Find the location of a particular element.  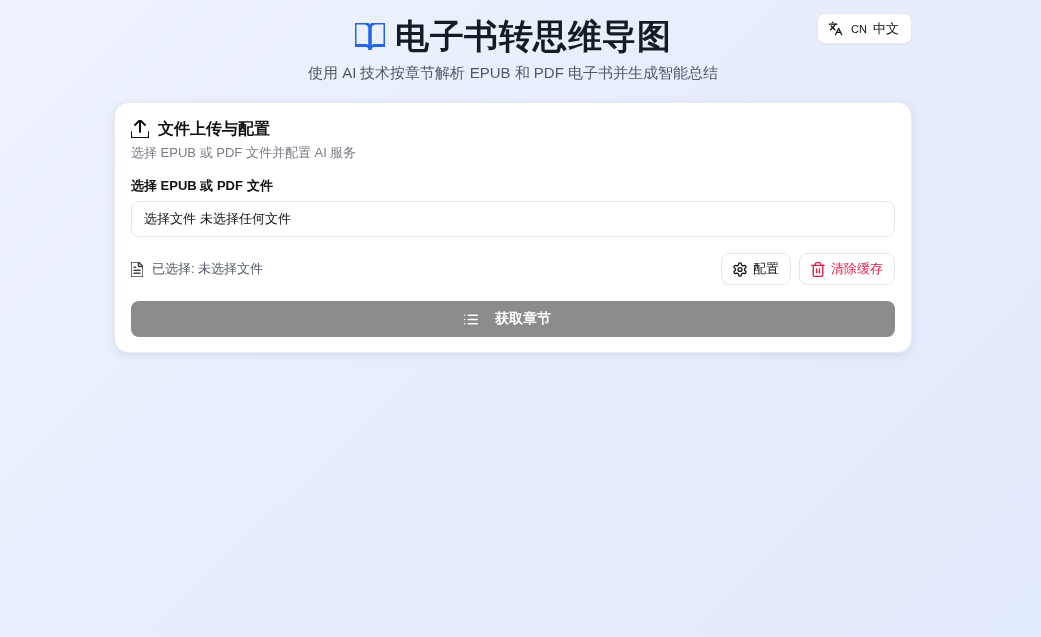

choose-file-button: 选择文件 is located at coordinates (170, 219).